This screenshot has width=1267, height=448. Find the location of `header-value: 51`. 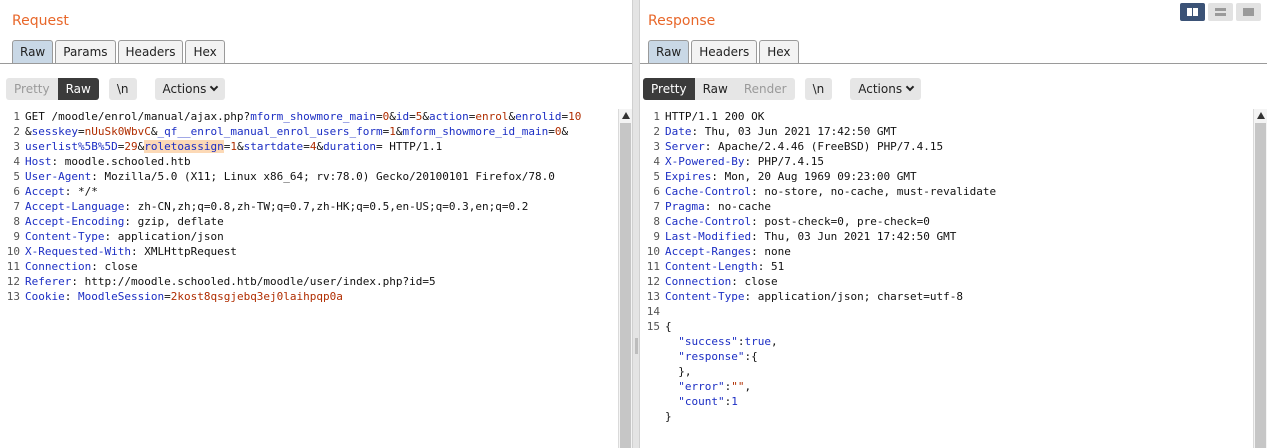

header-value: 51 is located at coordinates (777, 266).